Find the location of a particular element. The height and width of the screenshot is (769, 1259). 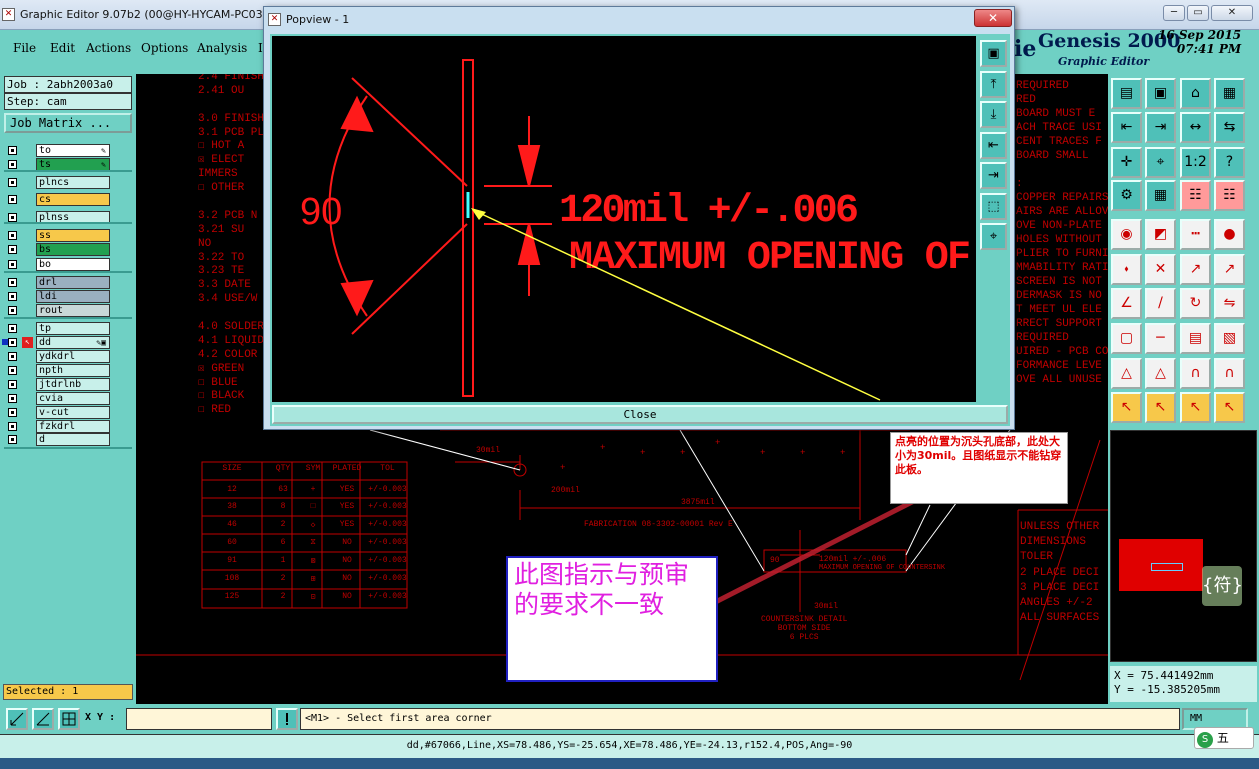

zoom-all-icon: ⌖ is located at coordinates (993, 236).